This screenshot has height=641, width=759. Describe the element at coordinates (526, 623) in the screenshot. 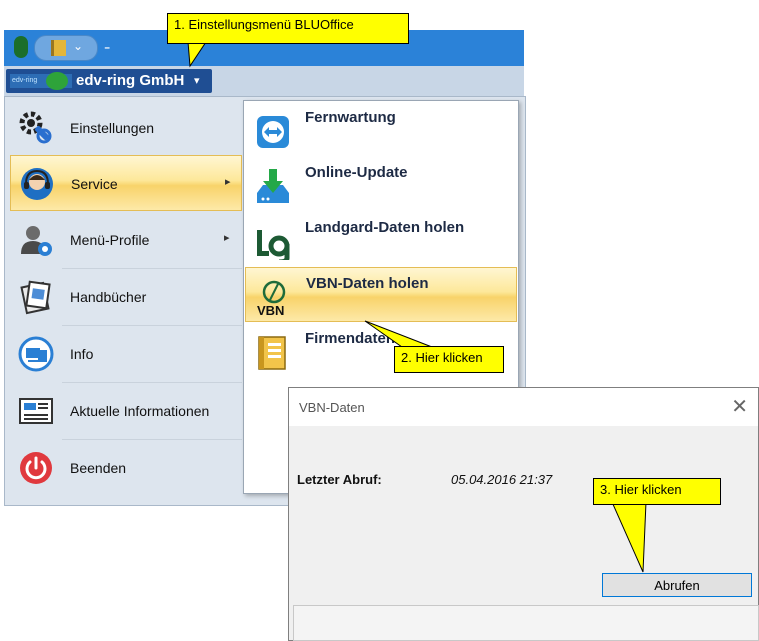

I see `dialog-status-area` at that location.